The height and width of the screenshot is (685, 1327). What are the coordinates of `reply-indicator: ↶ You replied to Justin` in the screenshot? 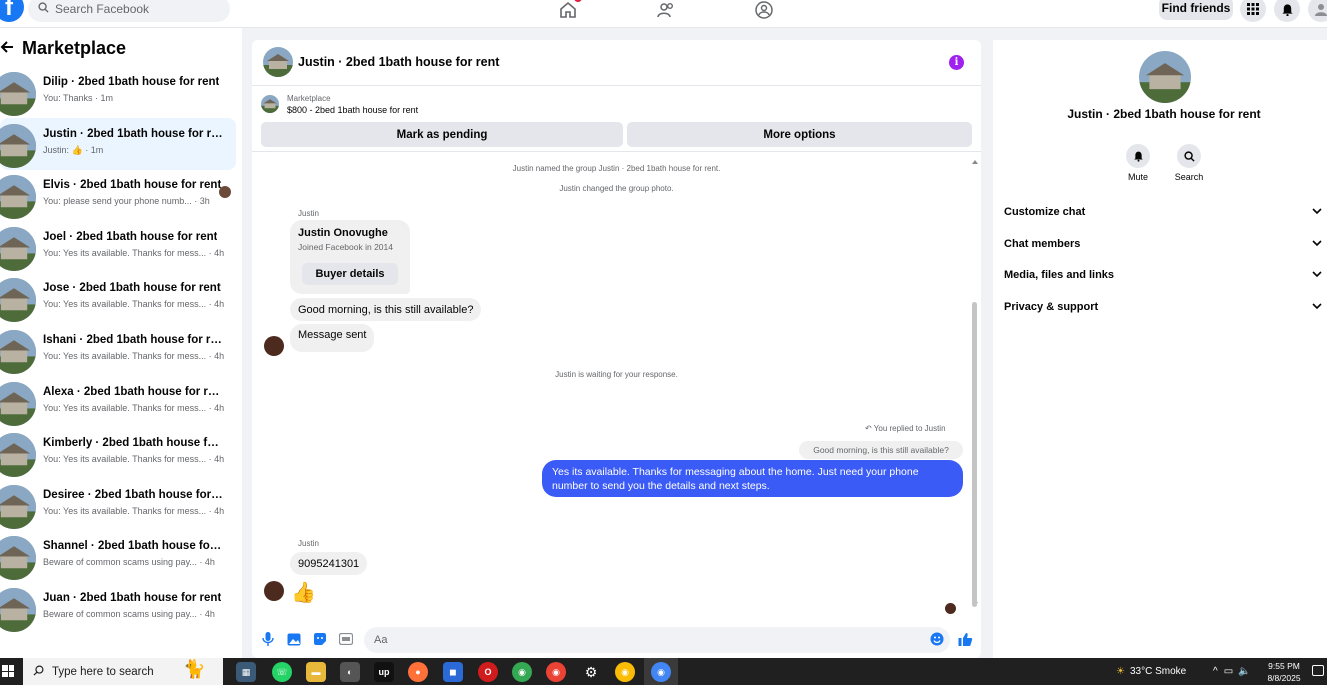 It's located at (905, 428).